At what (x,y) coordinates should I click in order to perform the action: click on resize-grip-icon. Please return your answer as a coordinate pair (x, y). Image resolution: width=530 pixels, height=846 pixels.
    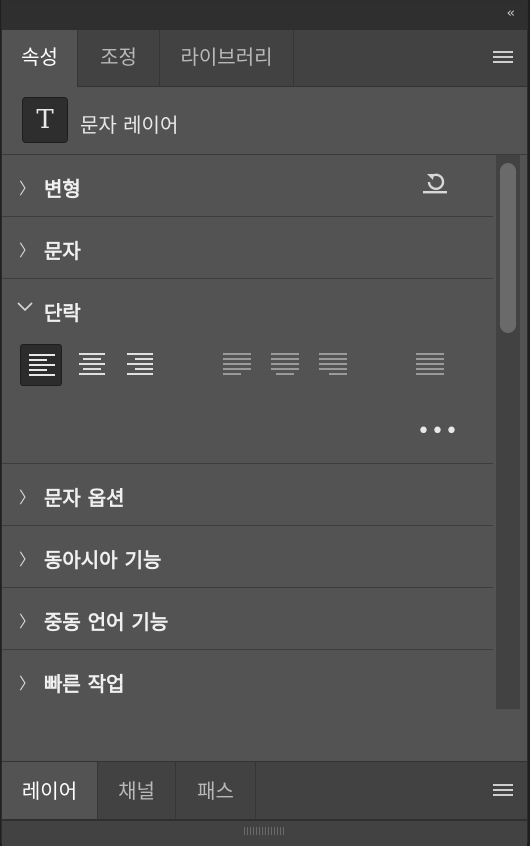
    Looking at the image, I should click on (264, 831).